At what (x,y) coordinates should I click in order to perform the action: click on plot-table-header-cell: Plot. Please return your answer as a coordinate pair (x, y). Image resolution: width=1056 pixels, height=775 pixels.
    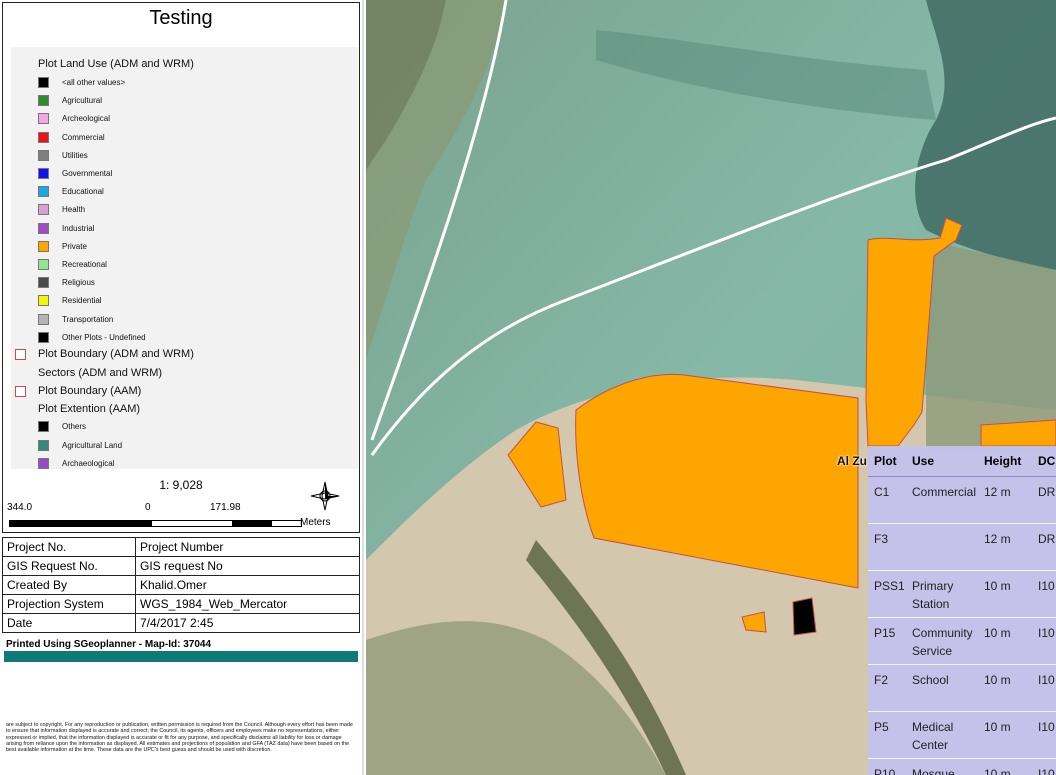
    Looking at the image, I should click on (887, 461).